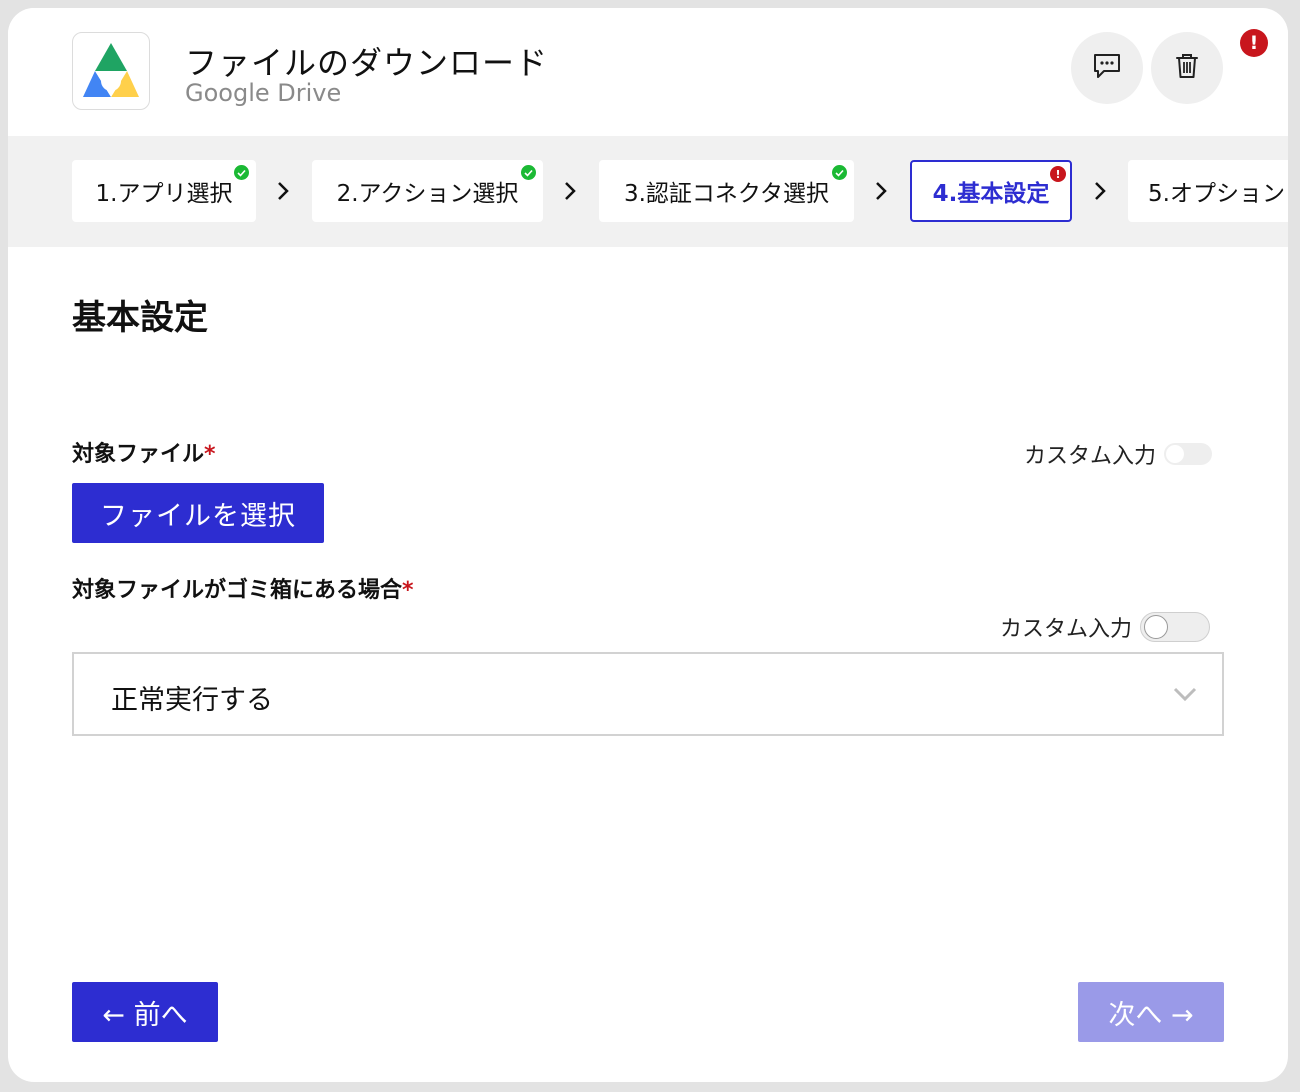 Image resolution: width=1300 pixels, height=1092 pixels. I want to click on step-label: 4.基本設定, so click(991, 194).